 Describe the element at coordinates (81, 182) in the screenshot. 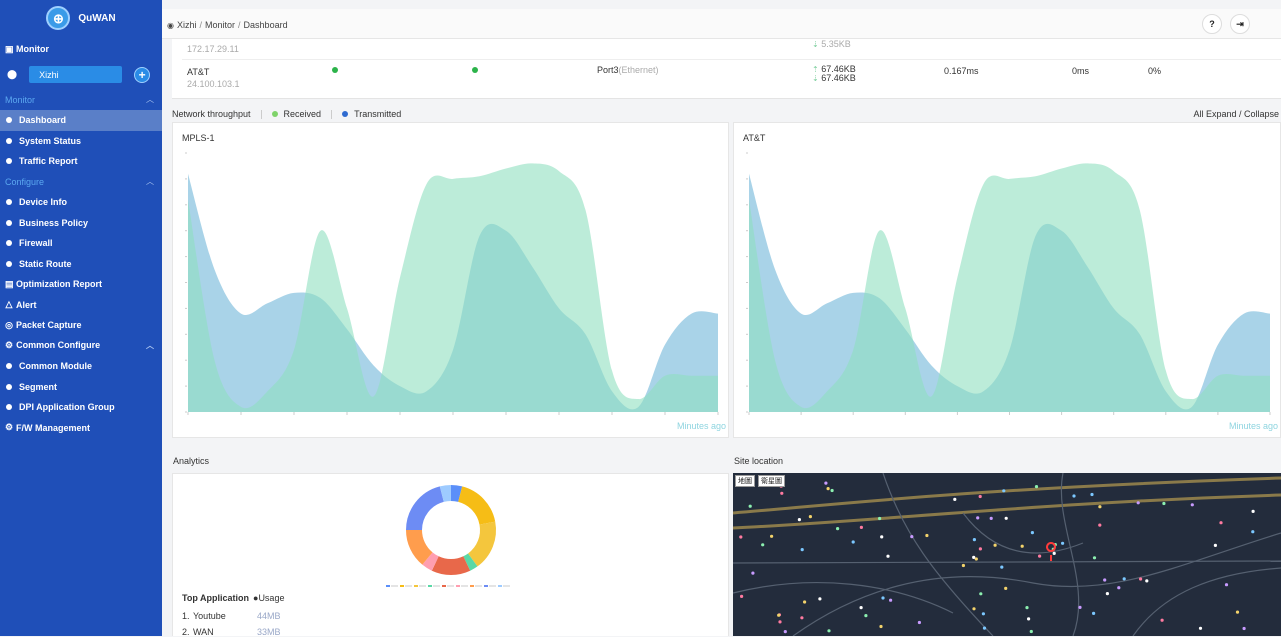

I see `section-configure: Configure ︿` at that location.